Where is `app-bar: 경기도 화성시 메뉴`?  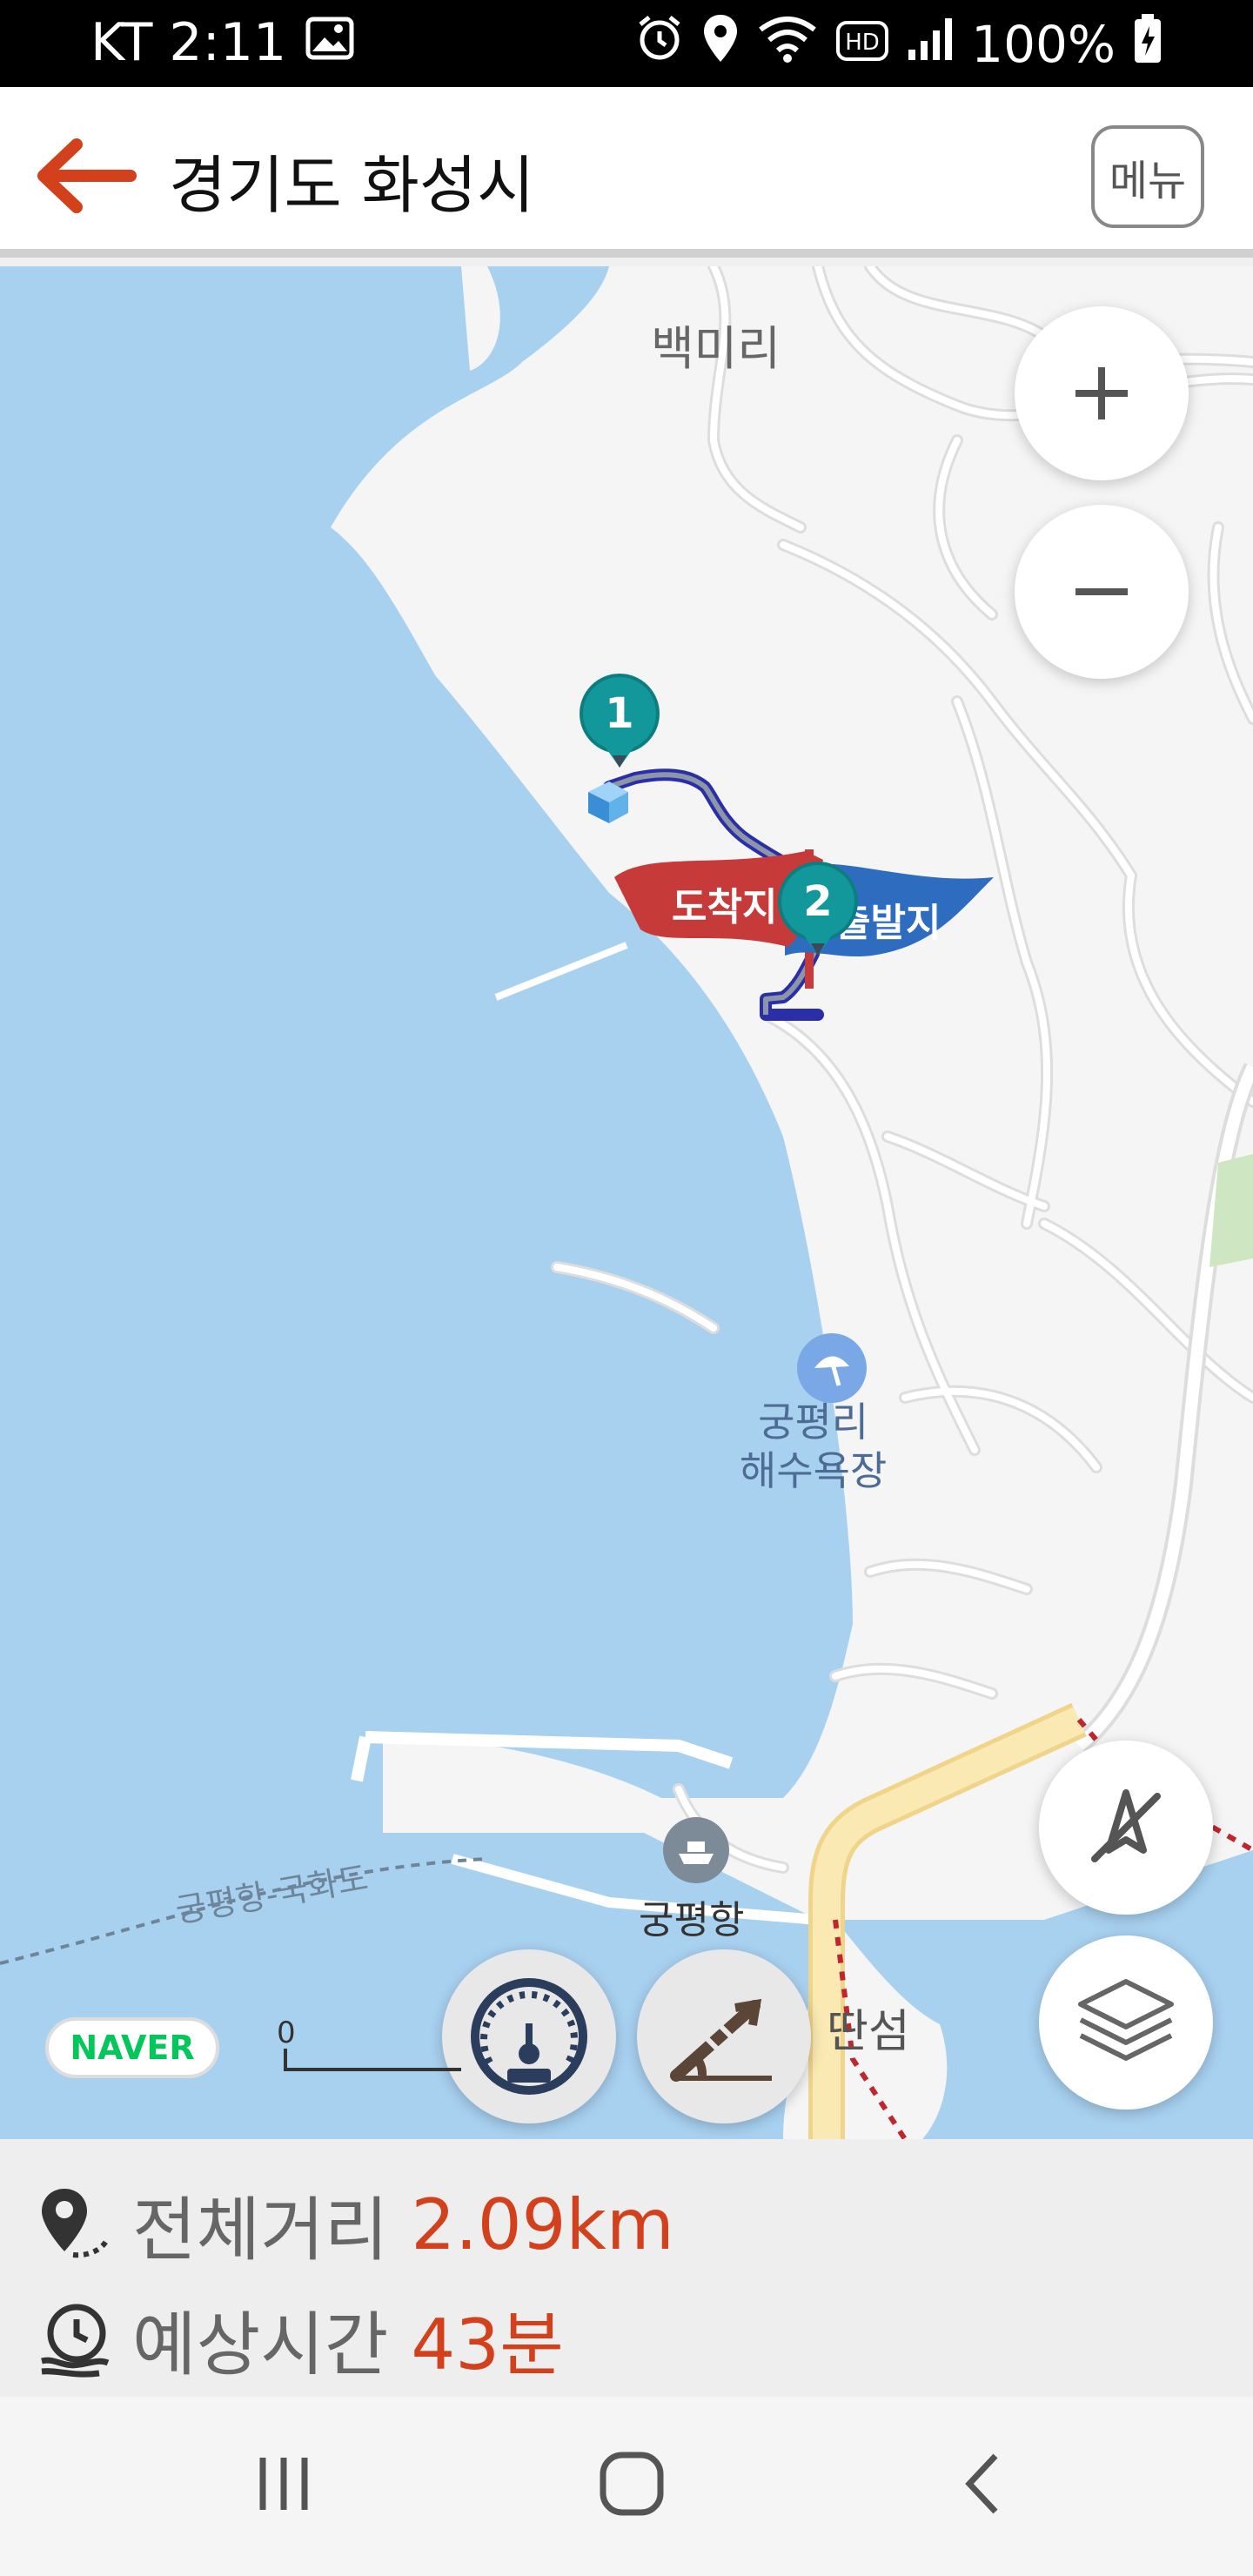 app-bar: 경기도 화성시 메뉴 is located at coordinates (626, 172).